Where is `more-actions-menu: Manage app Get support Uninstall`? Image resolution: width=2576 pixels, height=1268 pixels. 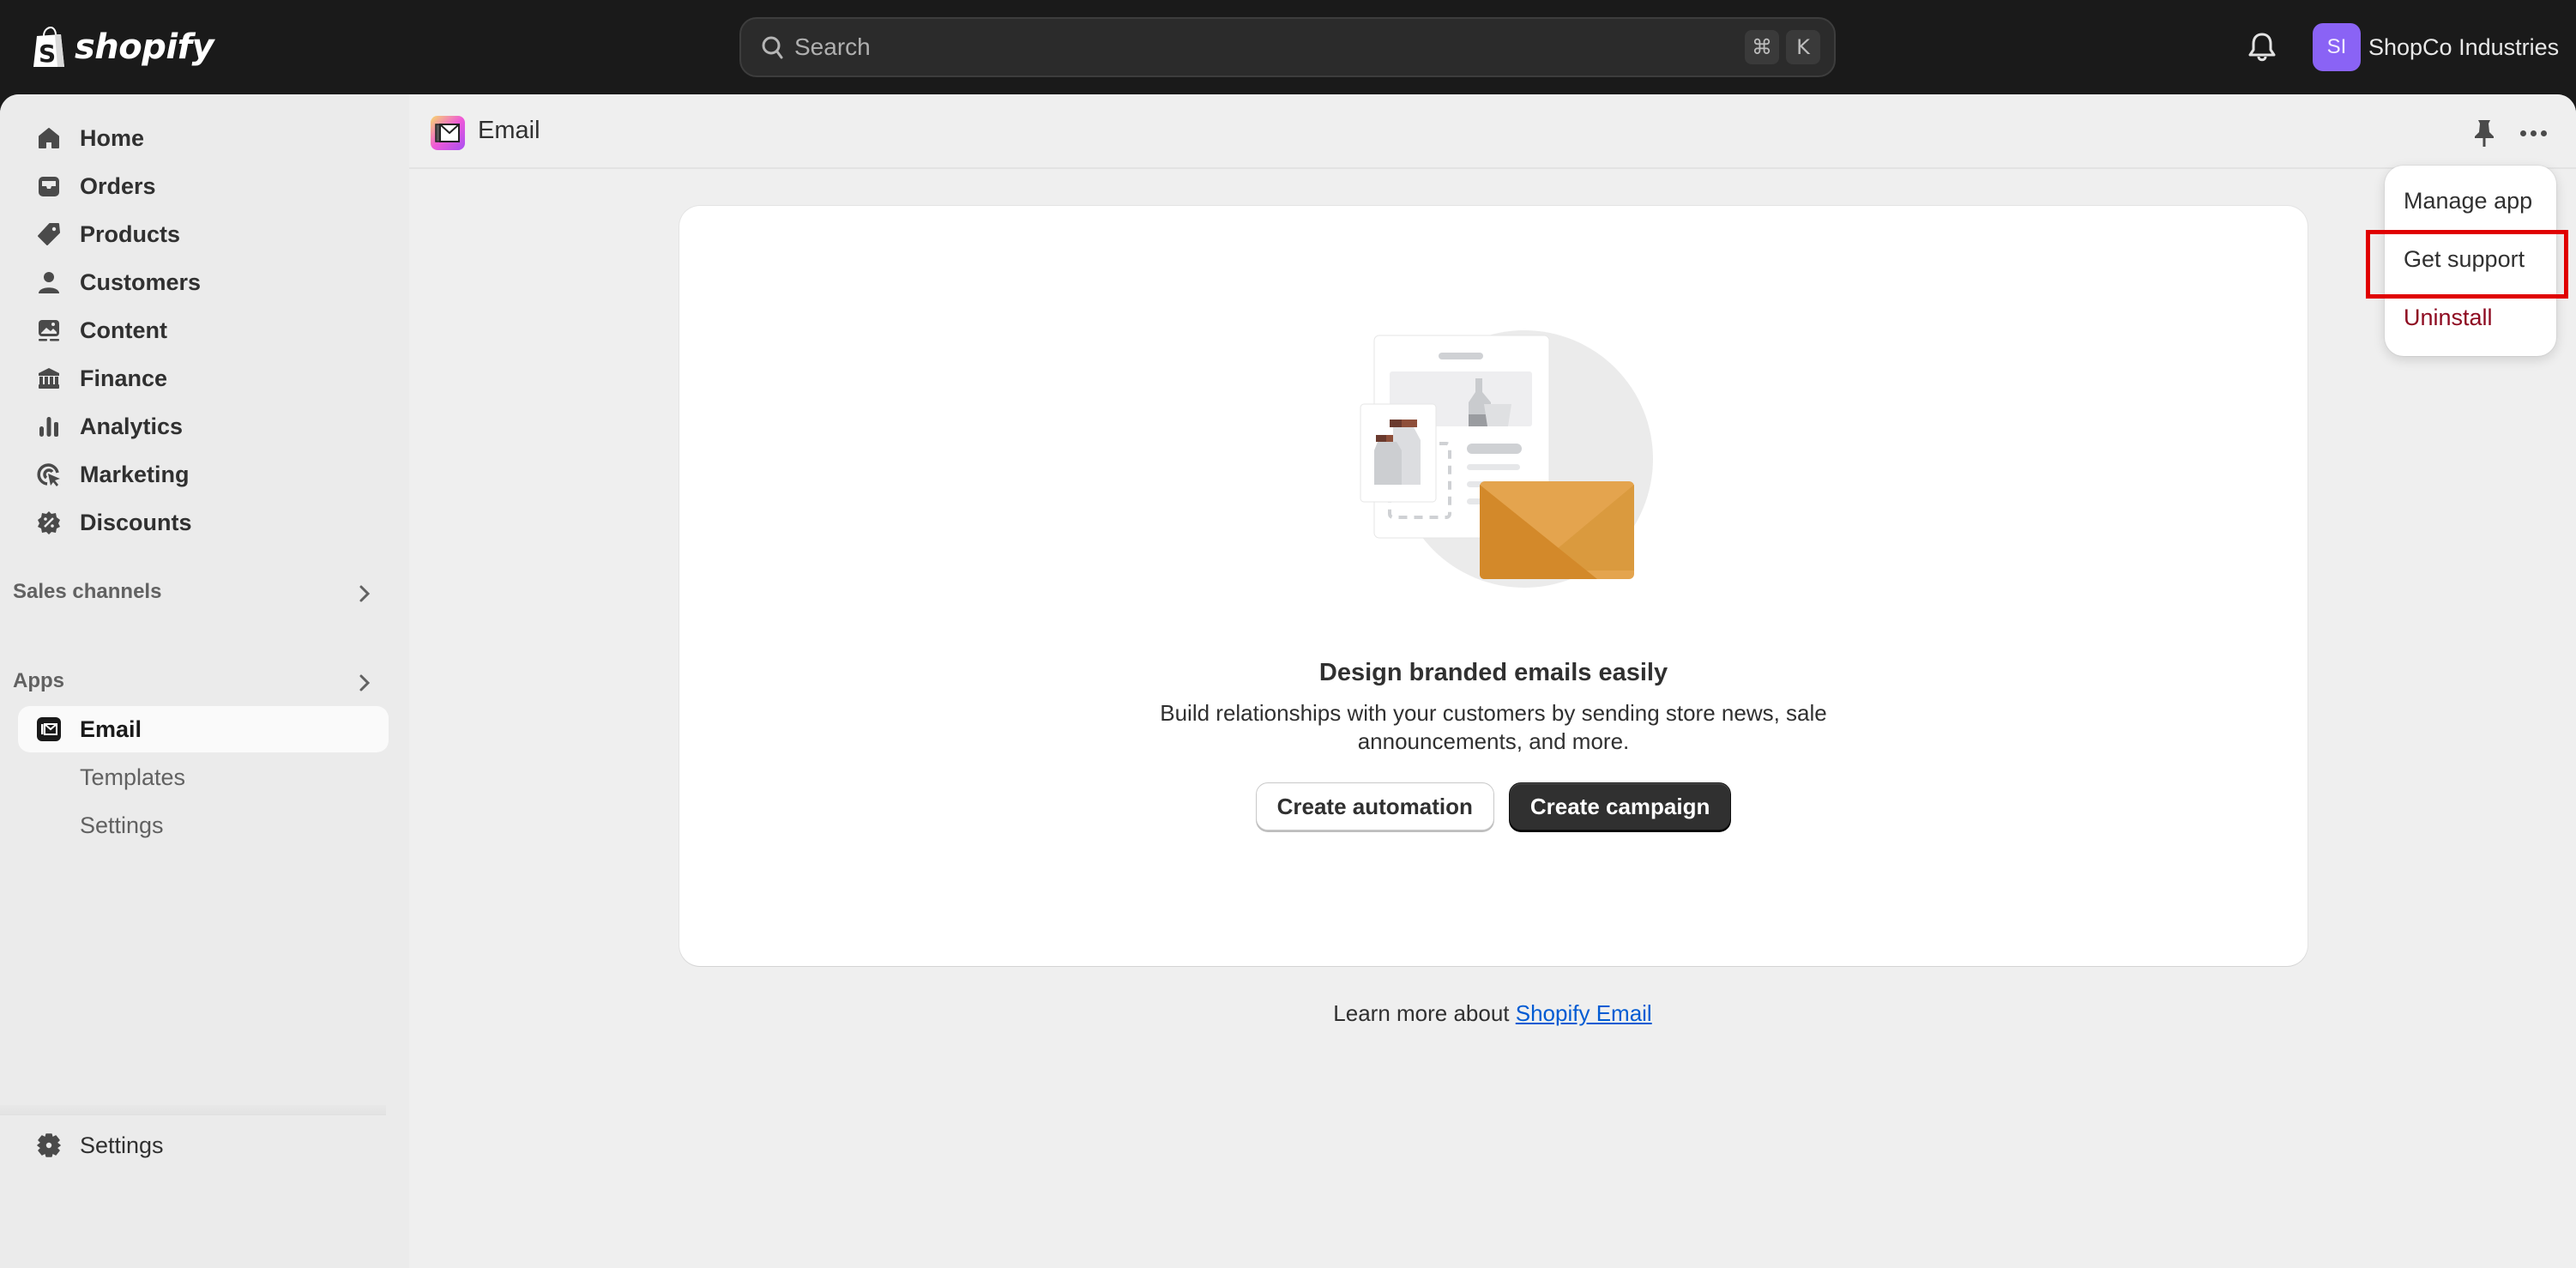
more-actions-menu: Manage app Get support Uninstall is located at coordinates (2470, 261).